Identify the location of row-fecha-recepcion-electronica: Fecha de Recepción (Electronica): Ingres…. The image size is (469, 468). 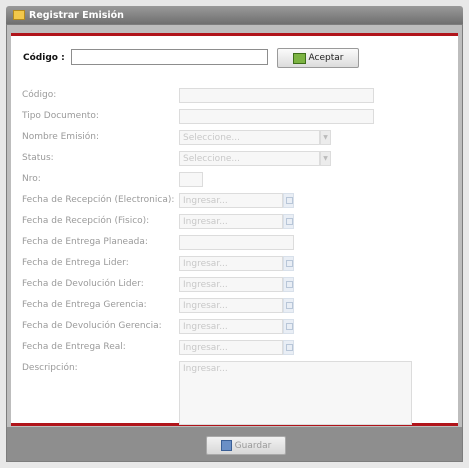
(234, 201).